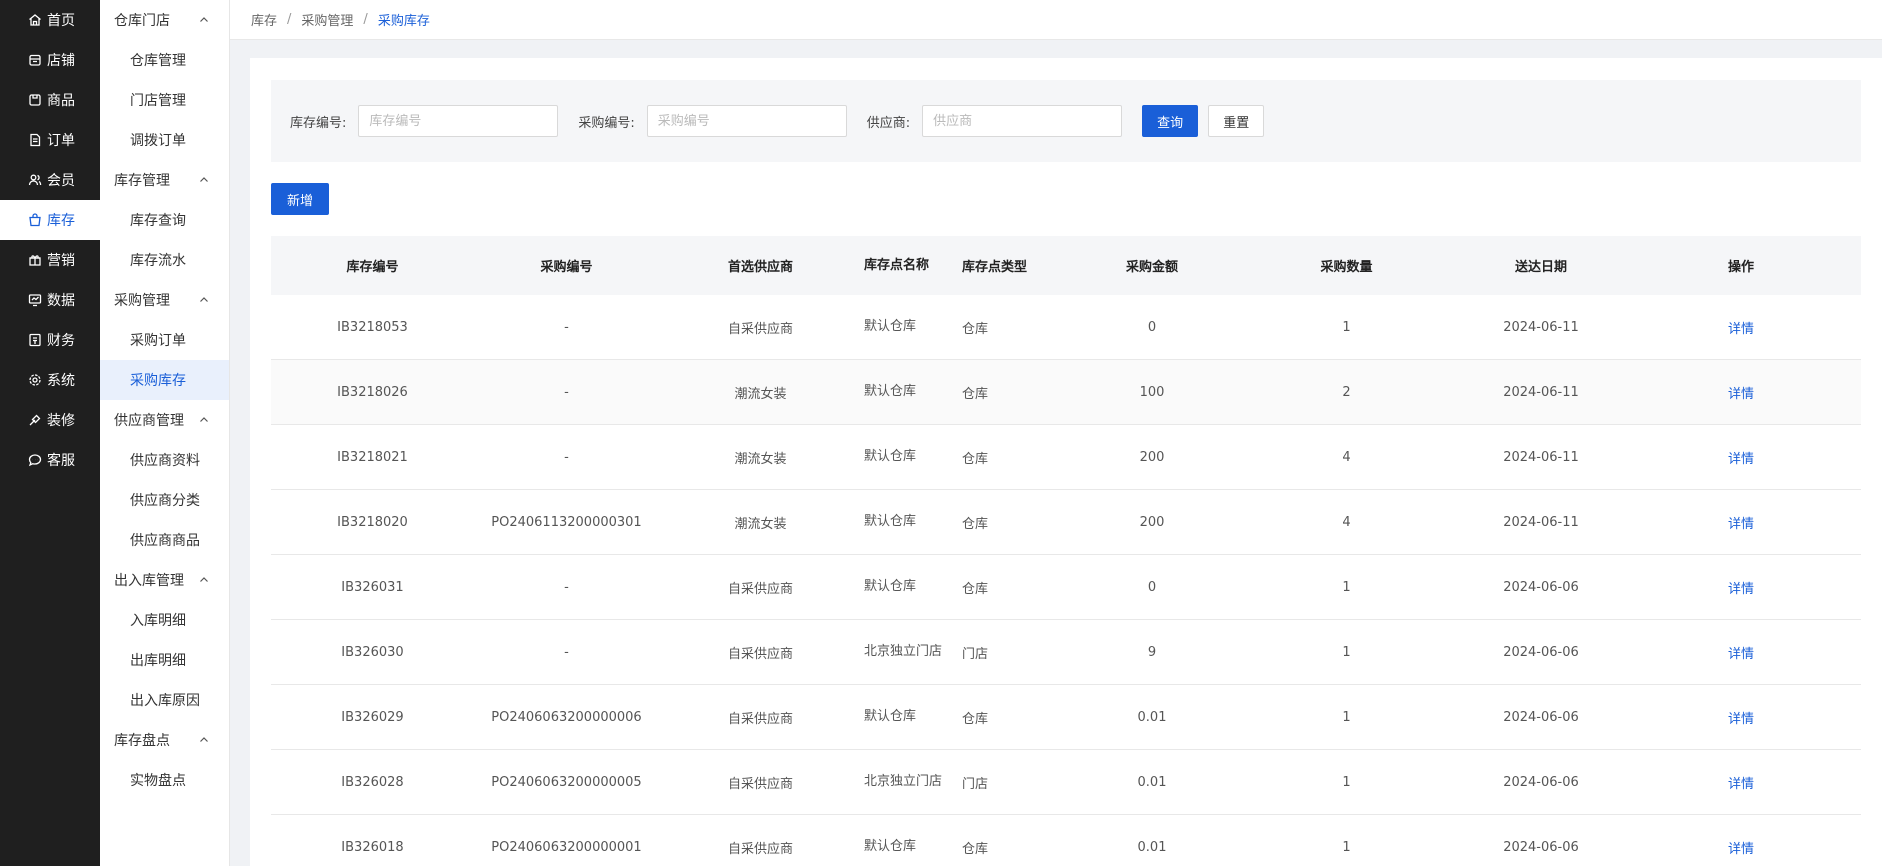 This screenshot has width=1882, height=866. What do you see at coordinates (458, 121) in the screenshot?
I see `stock-no-input` at bounding box center [458, 121].